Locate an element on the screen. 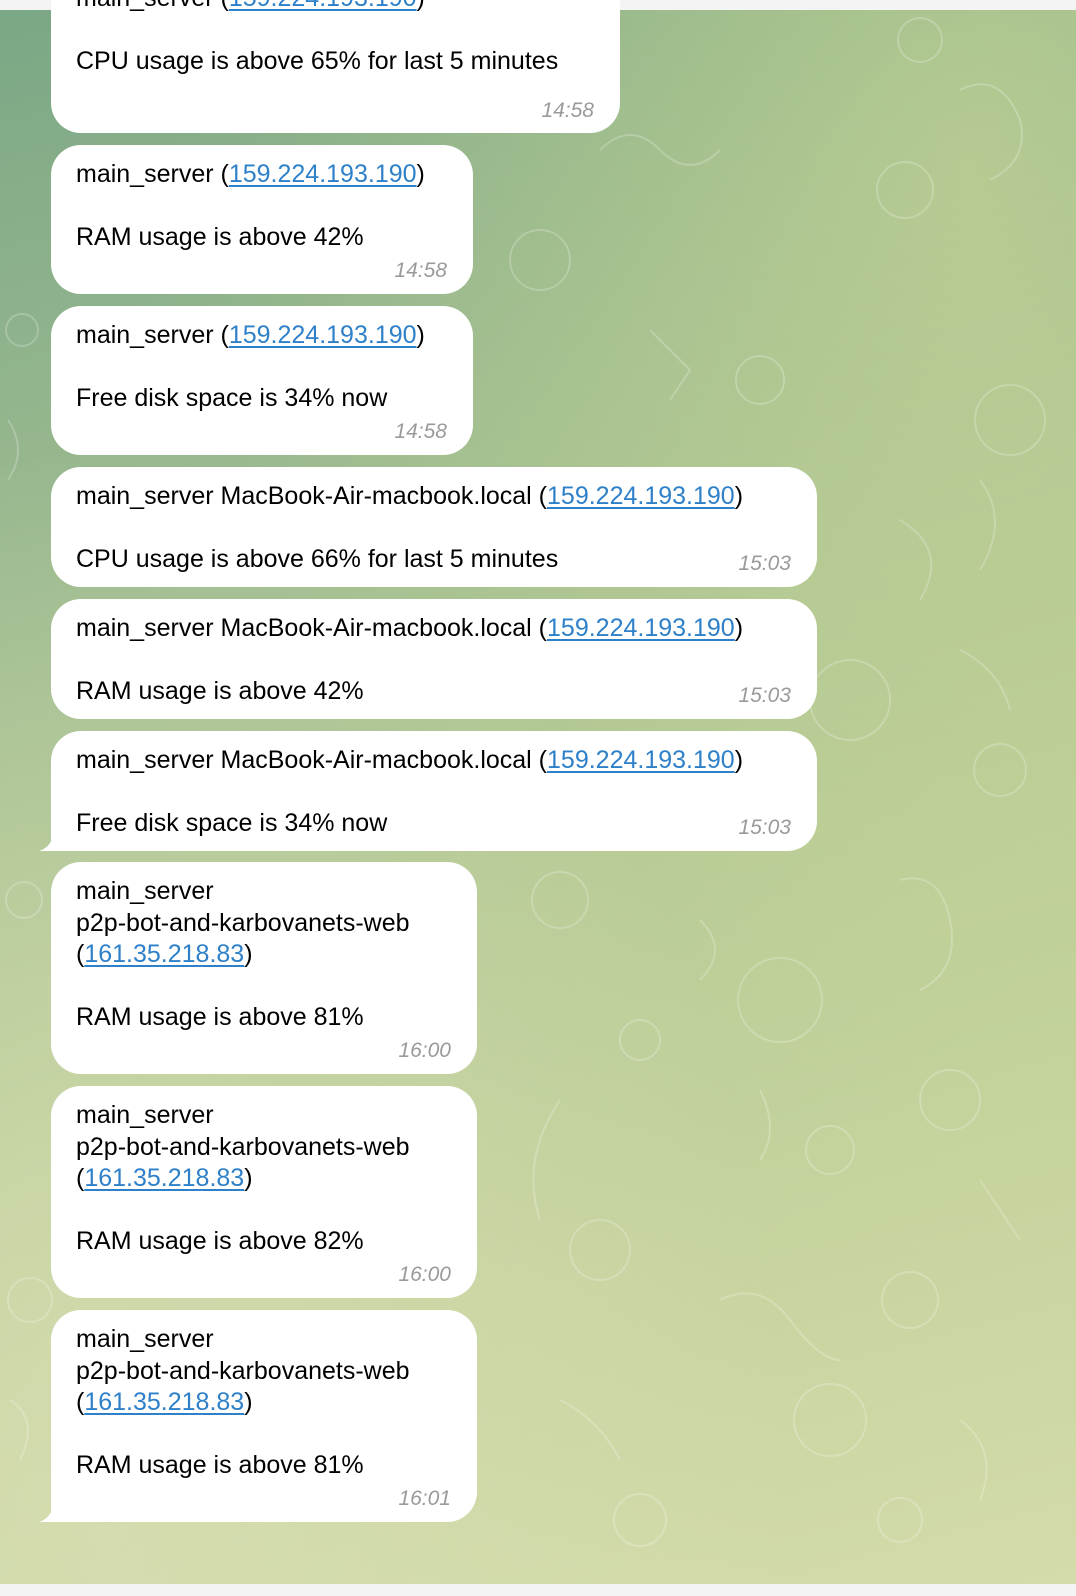 This screenshot has height=1596, width=1076. message-text: RAM usage is above 82% is located at coordinates (220, 1241).